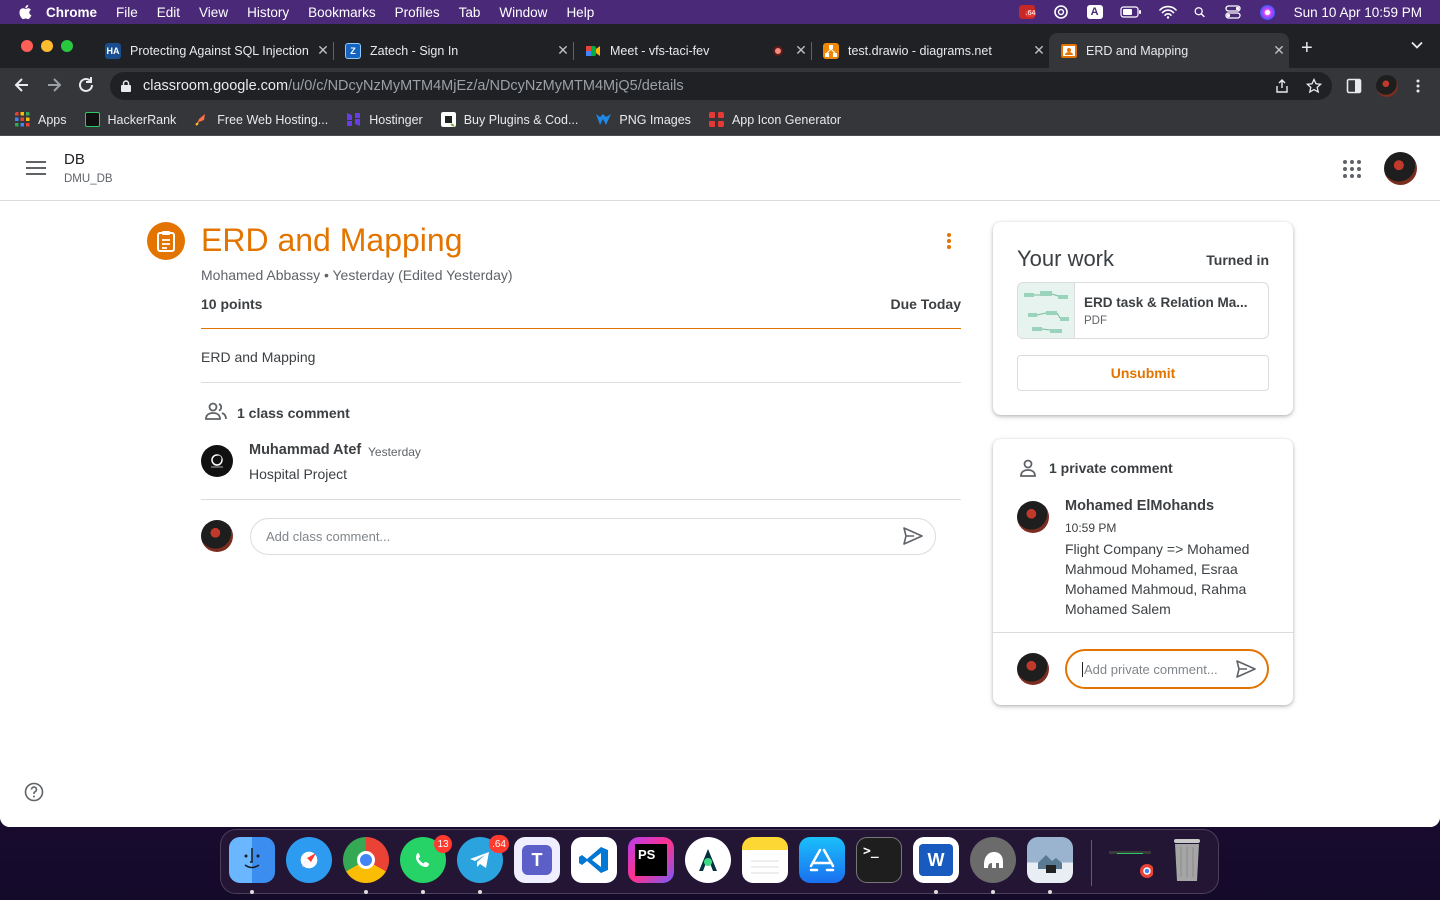 The height and width of the screenshot is (900, 1440). What do you see at coordinates (366, 860) in the screenshot?
I see `dock-chrome-icon` at bounding box center [366, 860].